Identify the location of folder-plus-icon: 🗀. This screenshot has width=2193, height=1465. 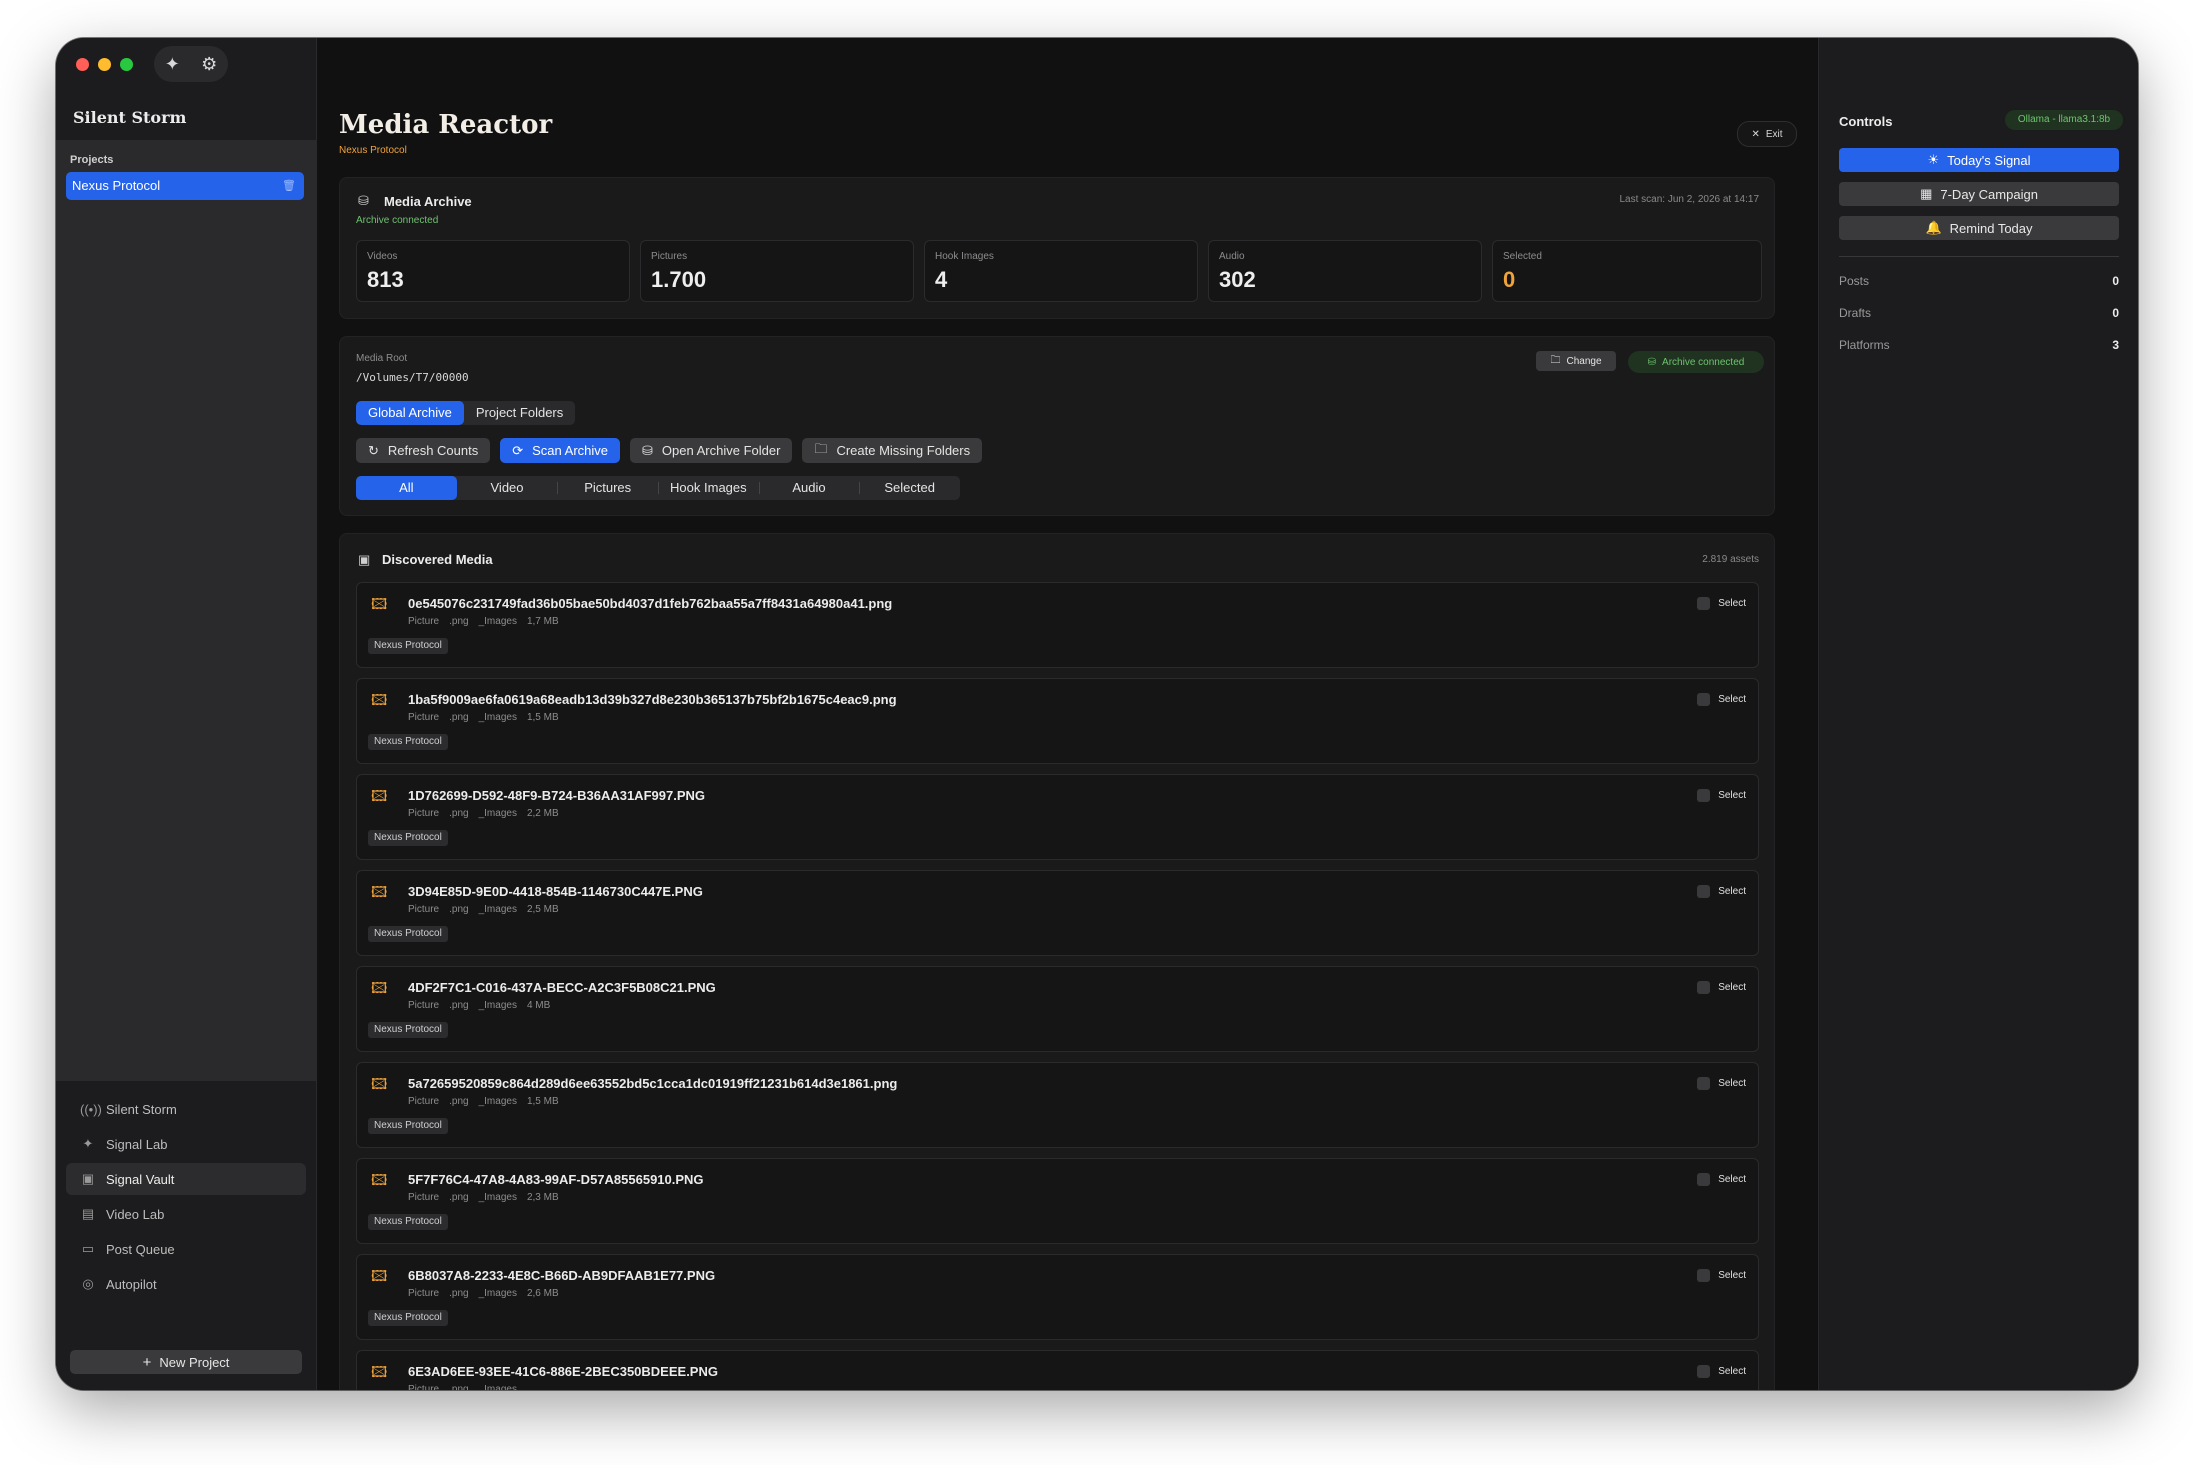
(821, 448).